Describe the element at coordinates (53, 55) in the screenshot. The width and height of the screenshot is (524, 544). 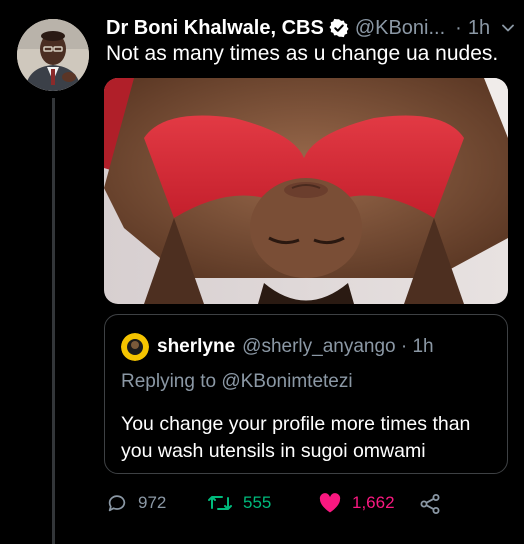
I see `avatar` at that location.